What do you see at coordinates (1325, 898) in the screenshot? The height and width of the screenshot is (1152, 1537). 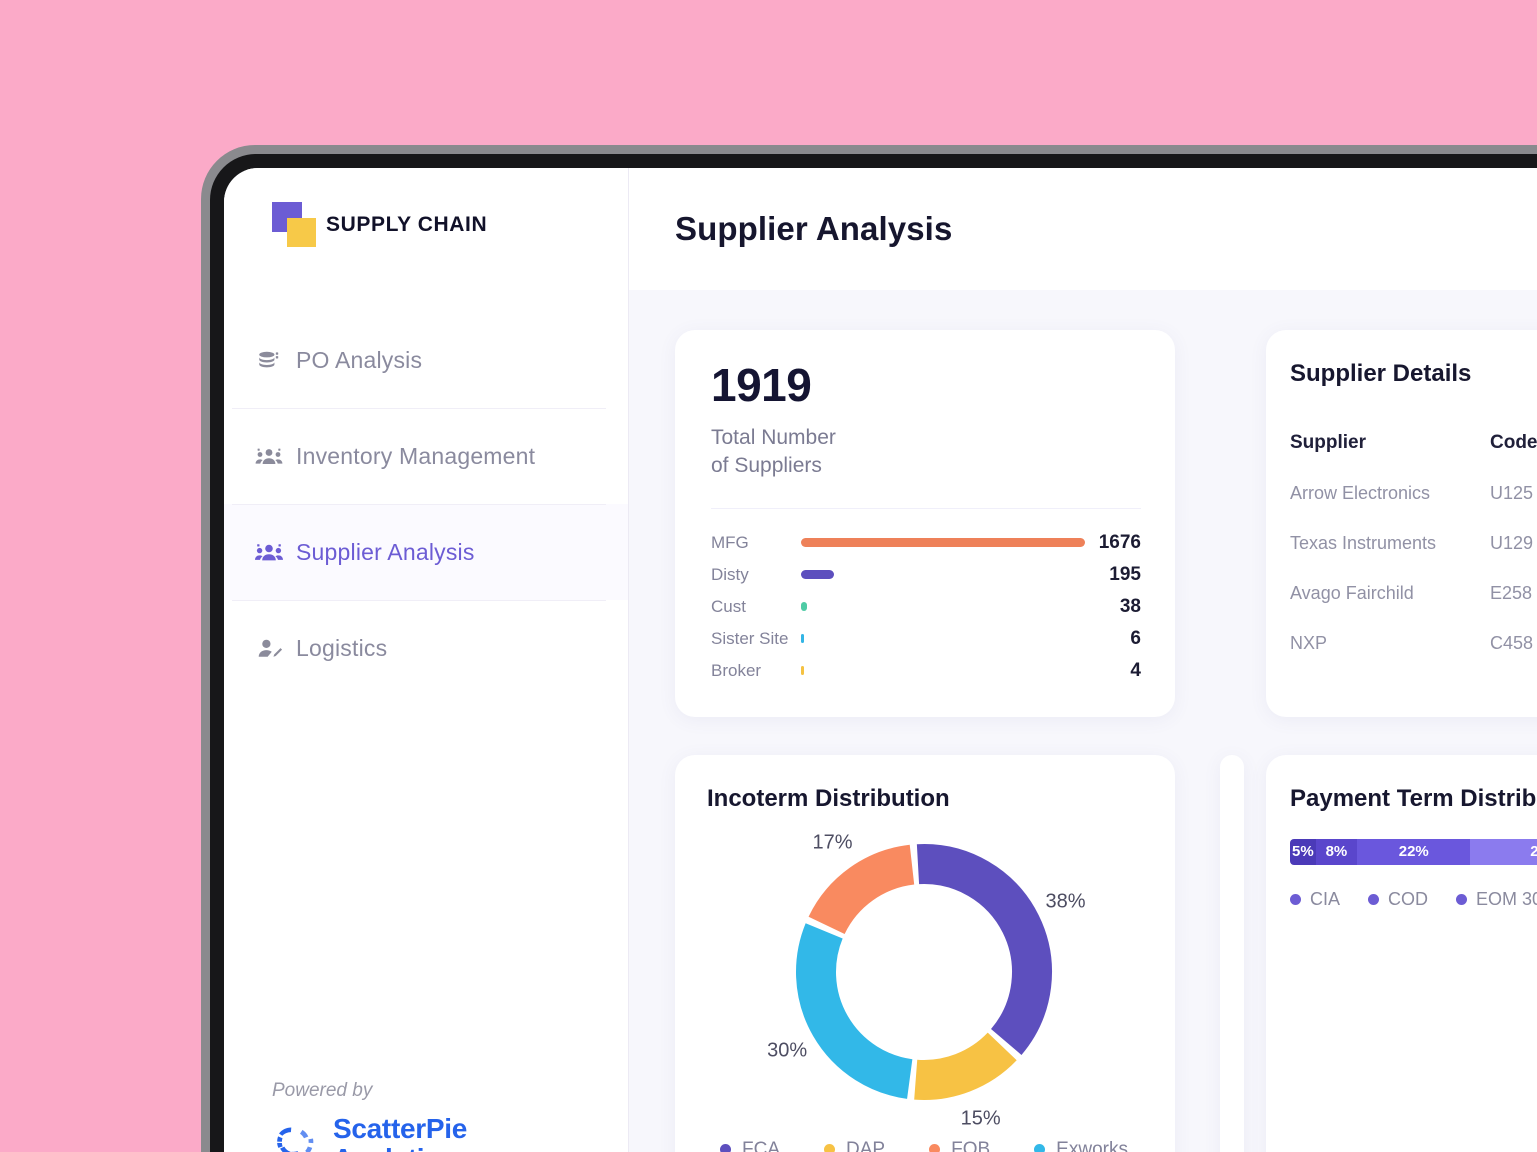 I see `legend-label: CIA` at bounding box center [1325, 898].